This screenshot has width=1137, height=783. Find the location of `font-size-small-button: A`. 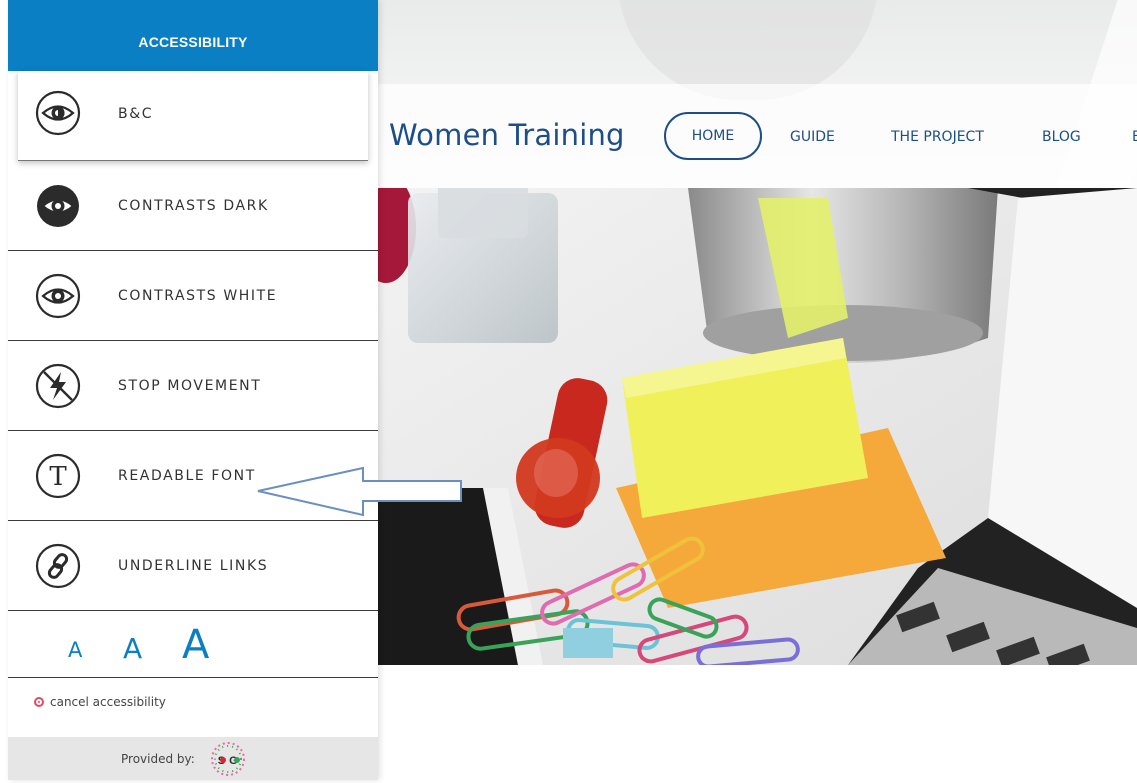

font-size-small-button: A is located at coordinates (75, 650).